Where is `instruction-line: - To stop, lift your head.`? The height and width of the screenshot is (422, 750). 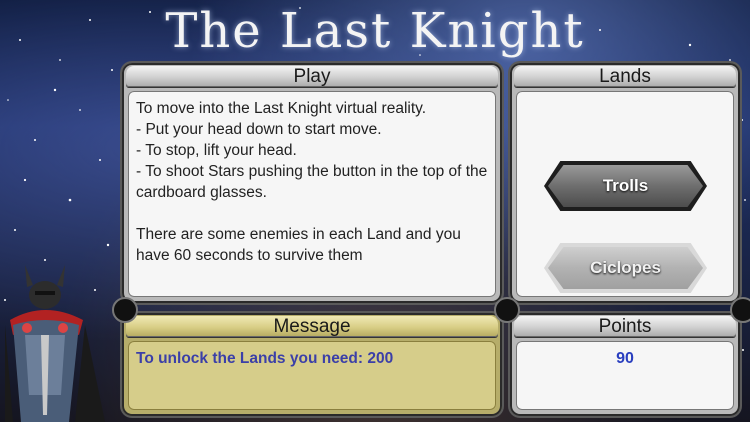 instruction-line: - To stop, lift your head. is located at coordinates (216, 150).